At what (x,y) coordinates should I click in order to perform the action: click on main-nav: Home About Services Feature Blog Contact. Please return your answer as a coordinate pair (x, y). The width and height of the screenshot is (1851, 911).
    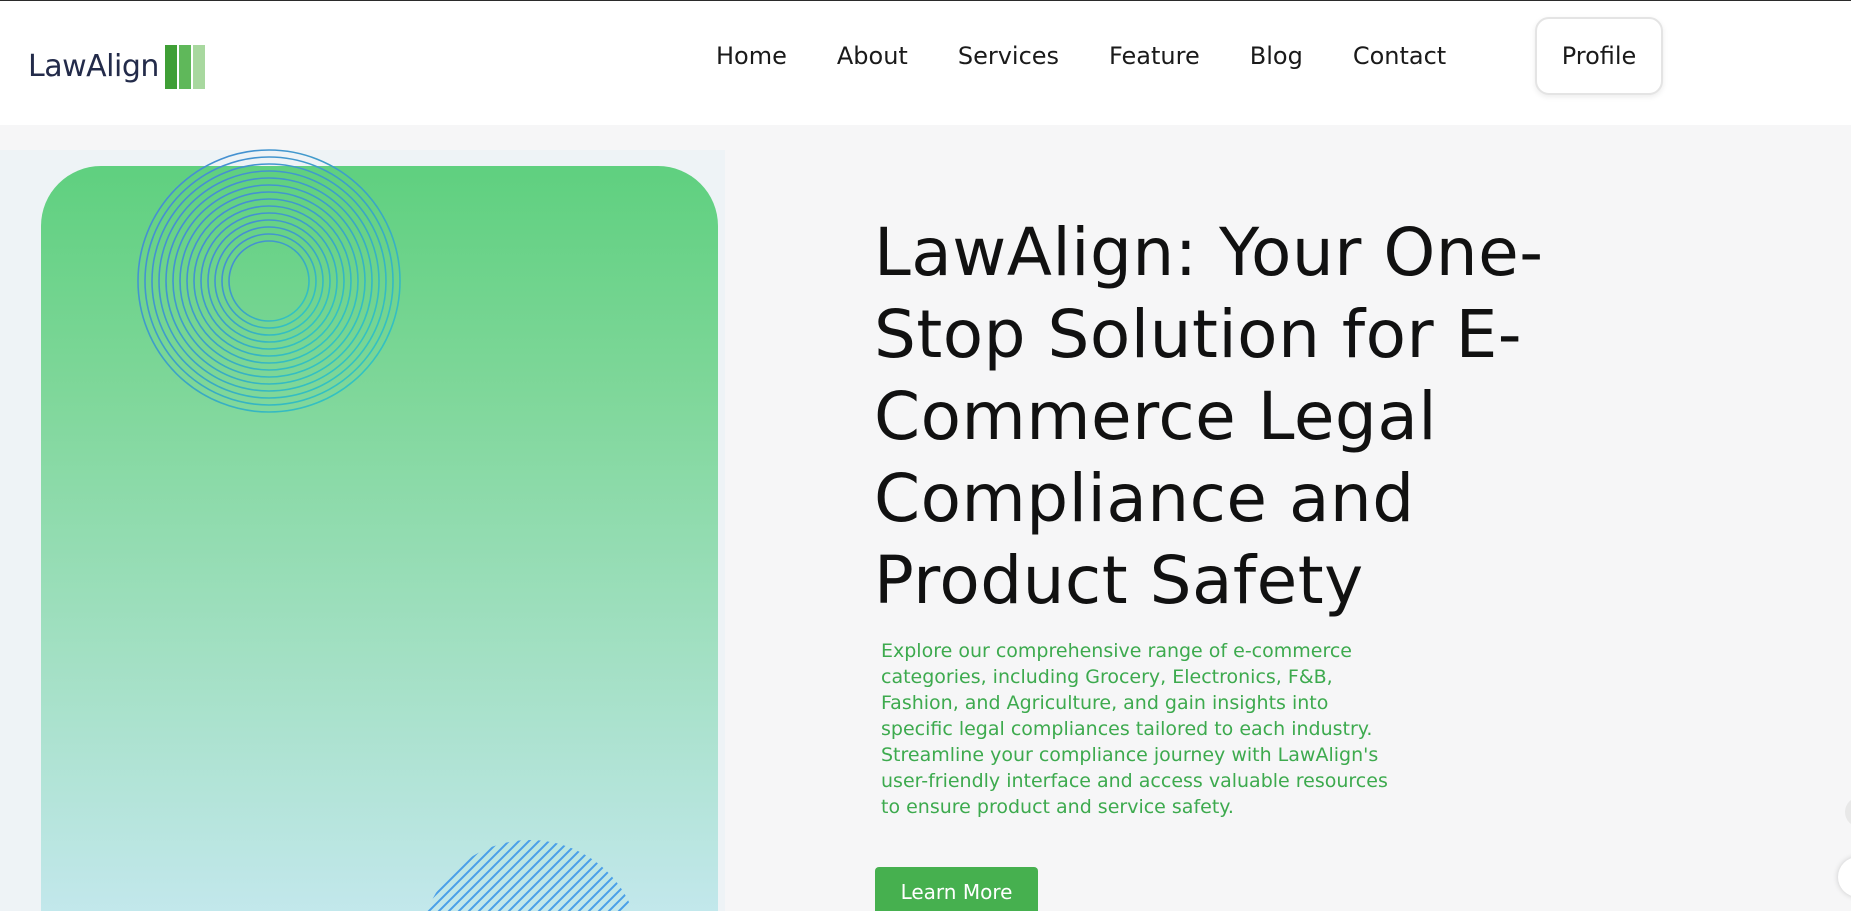
    Looking at the image, I should click on (1106, 56).